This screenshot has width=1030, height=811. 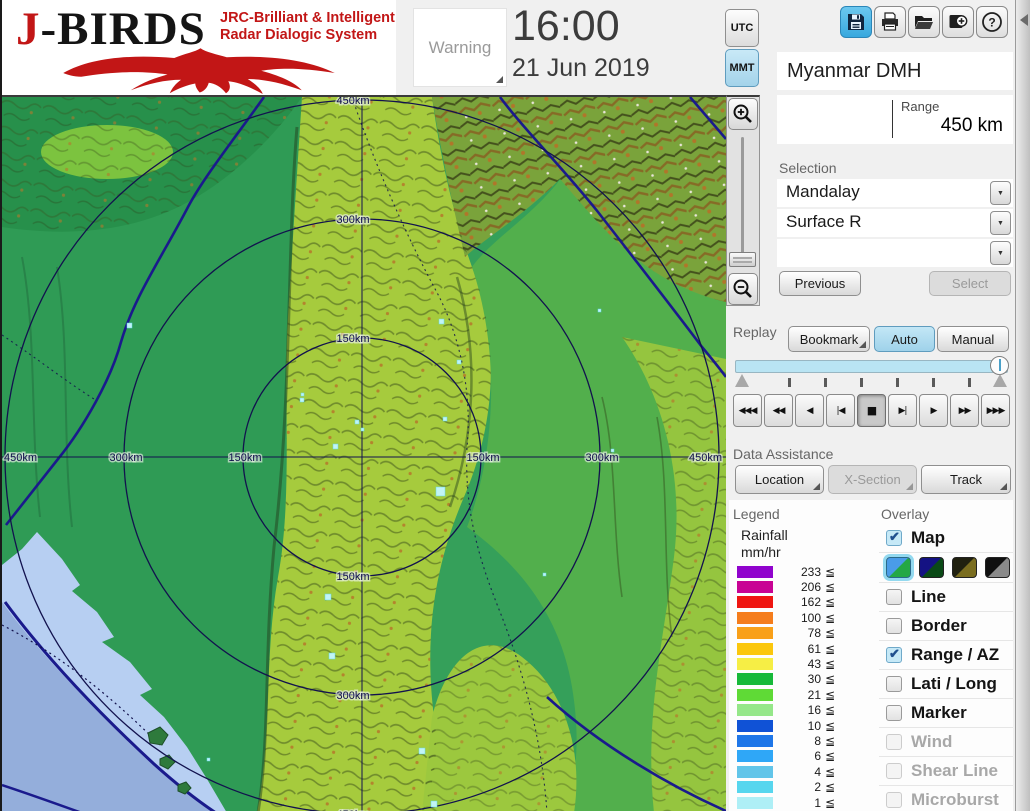 I want to click on product-dropdown: Surface R ▼, so click(x=895, y=223).